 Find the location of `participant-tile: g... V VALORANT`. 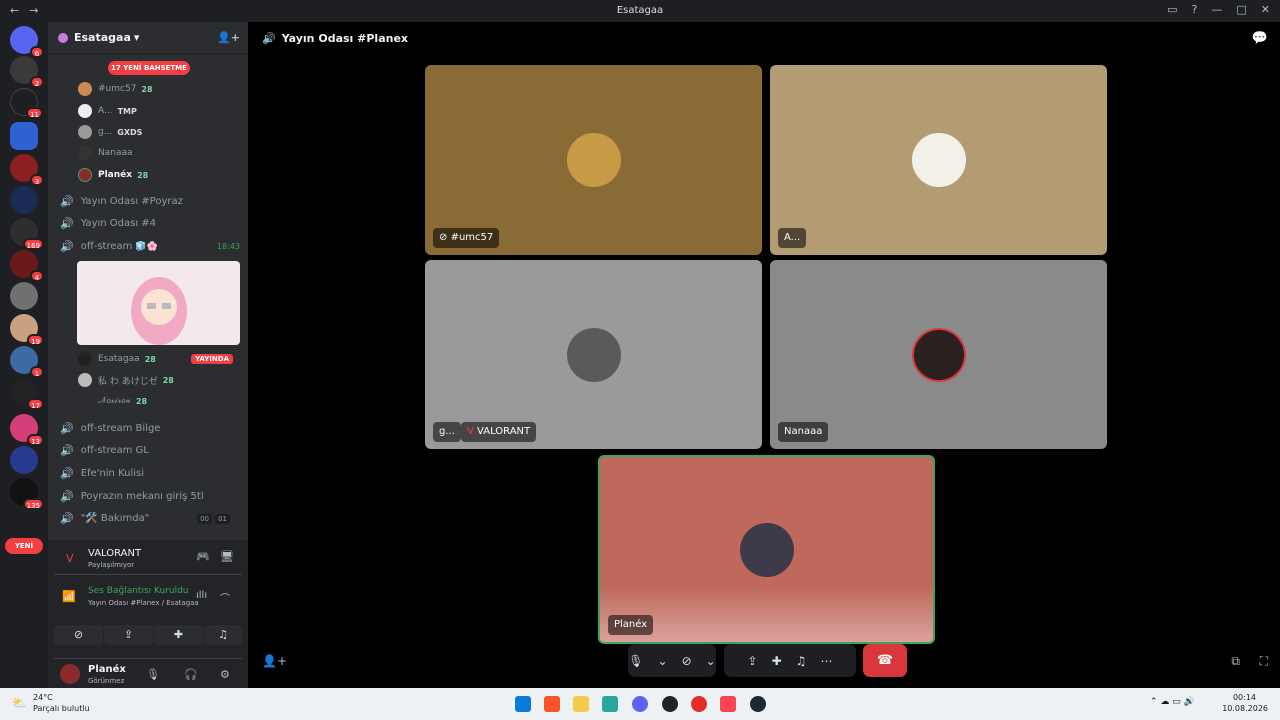

participant-tile: g... V VALORANT is located at coordinates (593, 354).